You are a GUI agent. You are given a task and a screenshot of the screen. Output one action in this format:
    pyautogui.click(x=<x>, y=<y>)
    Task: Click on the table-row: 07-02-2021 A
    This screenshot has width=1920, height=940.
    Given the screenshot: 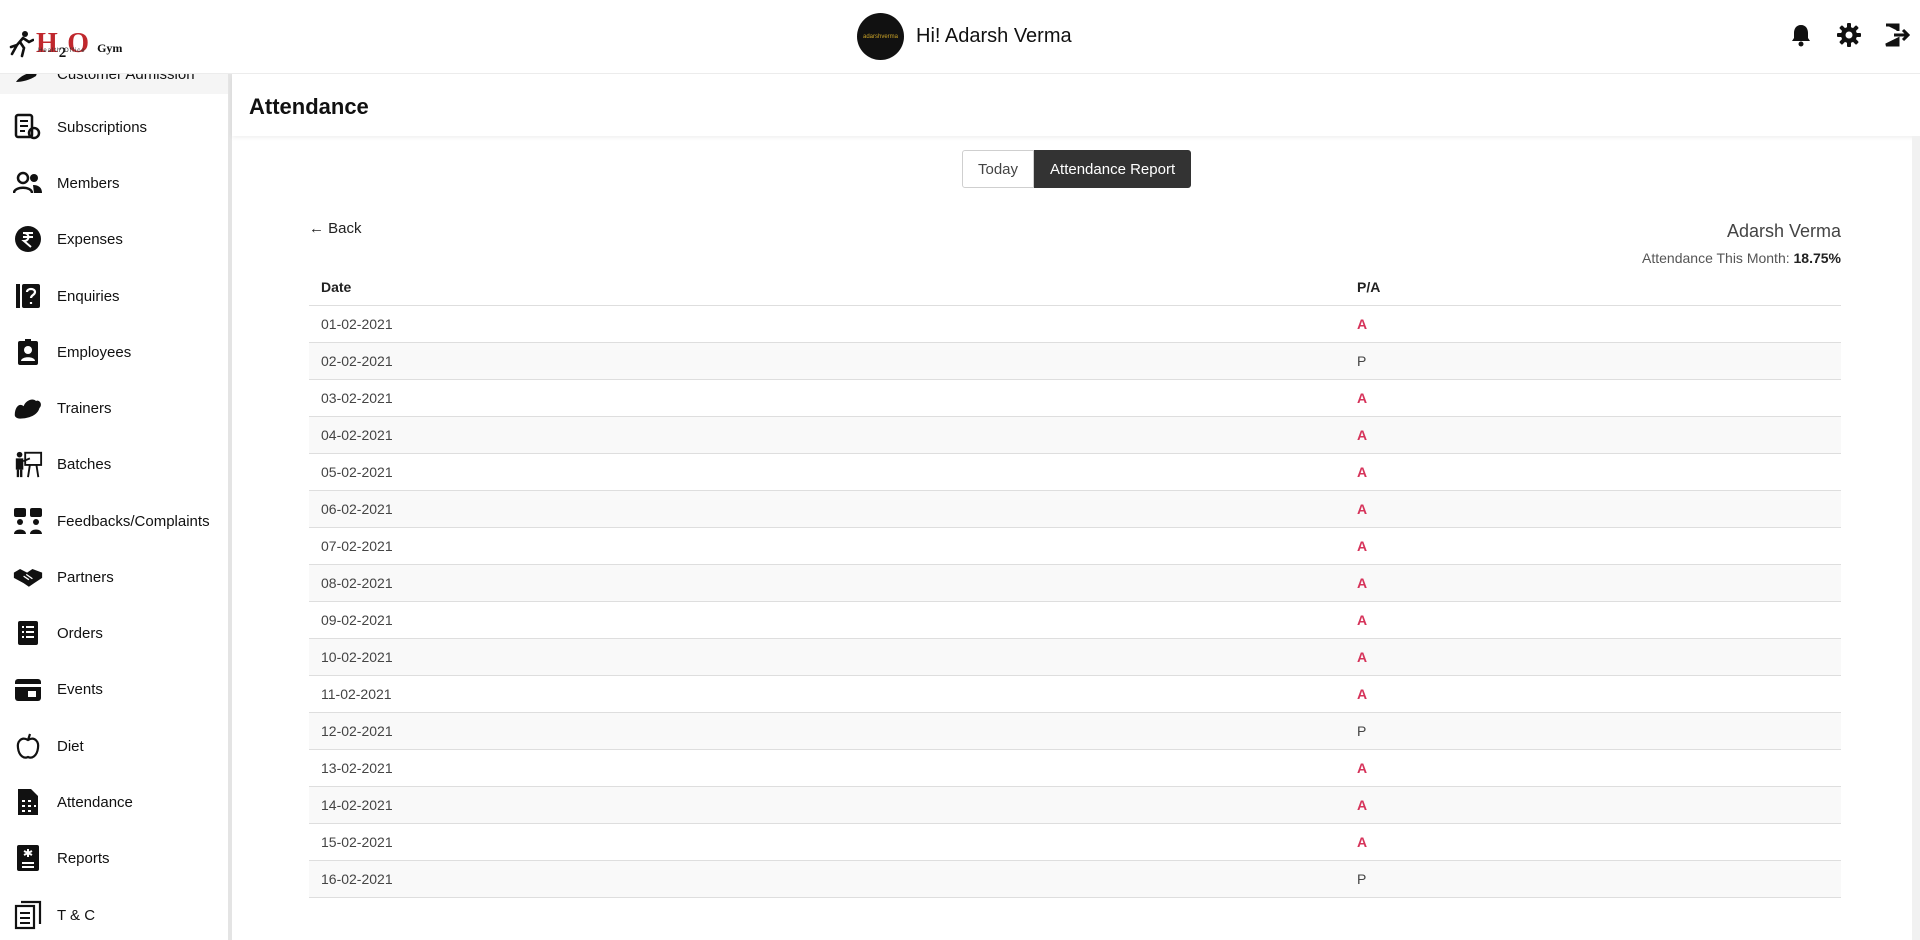 What is the action you would take?
    pyautogui.click(x=1075, y=546)
    